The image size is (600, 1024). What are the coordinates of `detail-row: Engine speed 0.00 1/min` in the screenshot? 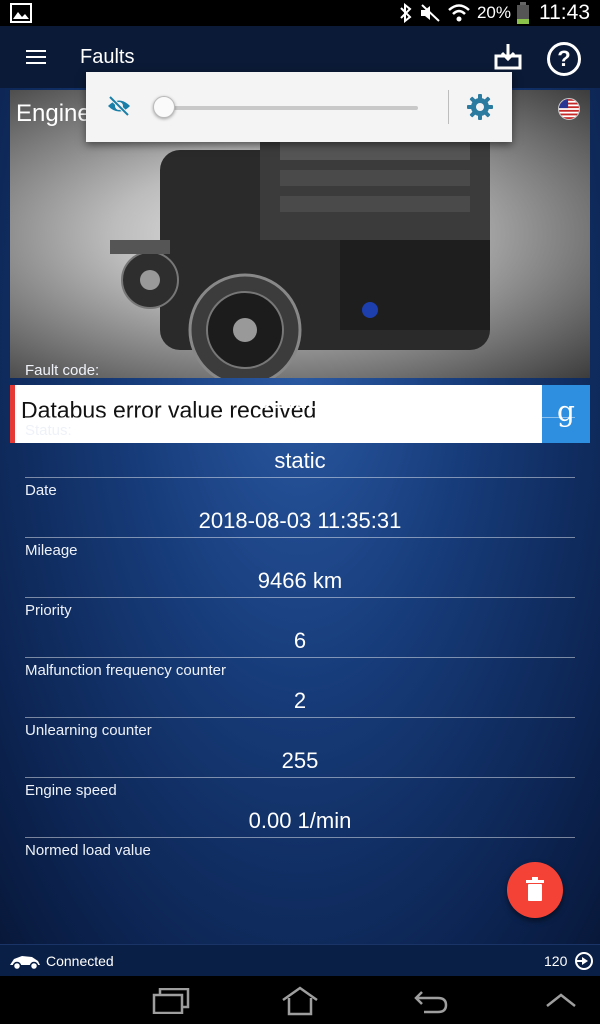 It's located at (300, 808).